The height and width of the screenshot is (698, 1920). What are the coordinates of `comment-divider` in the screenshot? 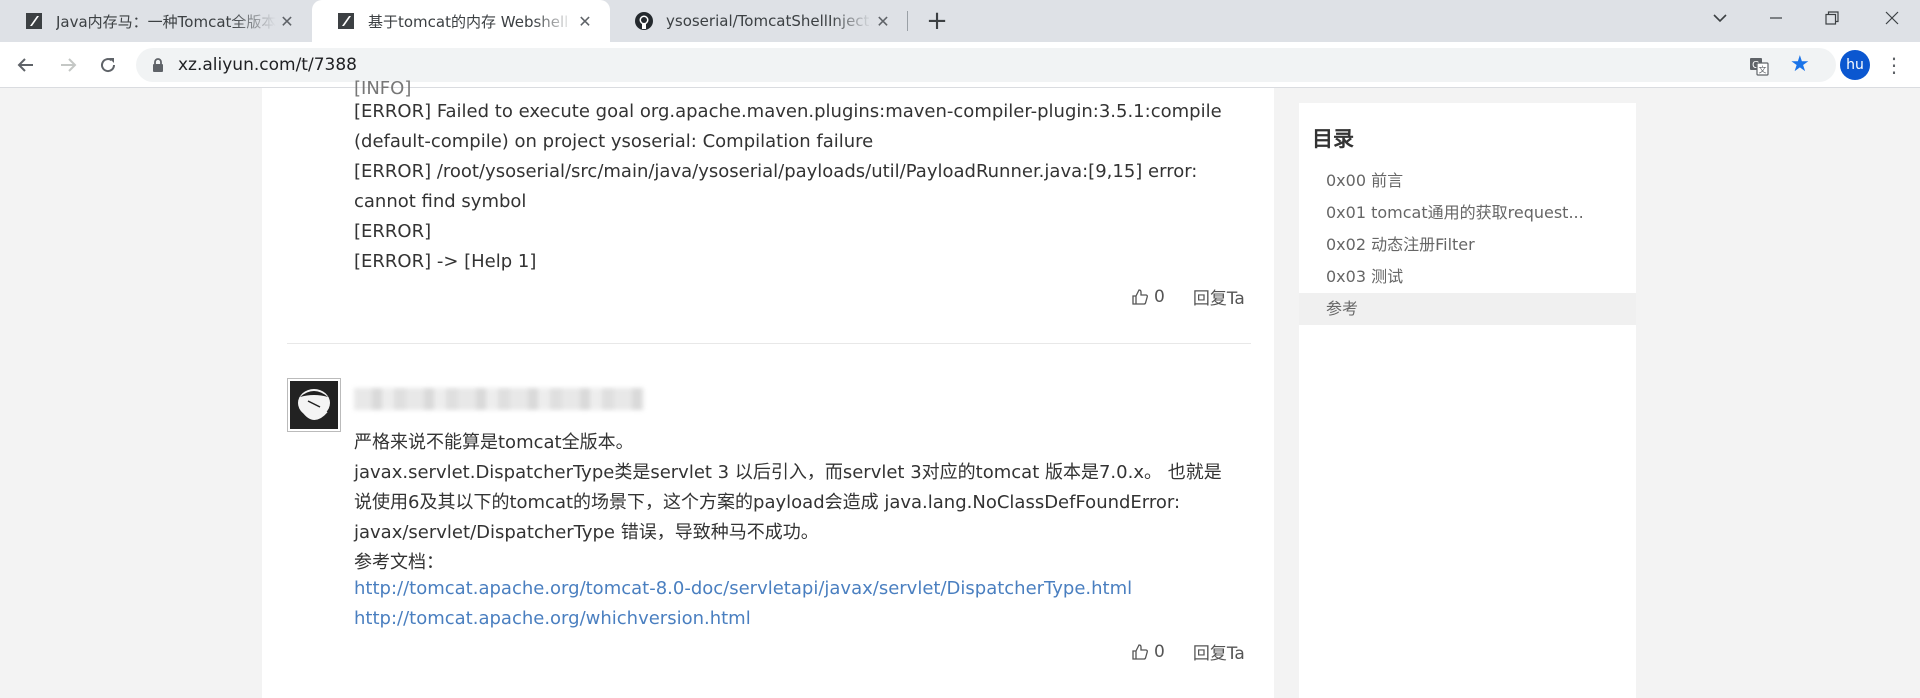 It's located at (769, 343).